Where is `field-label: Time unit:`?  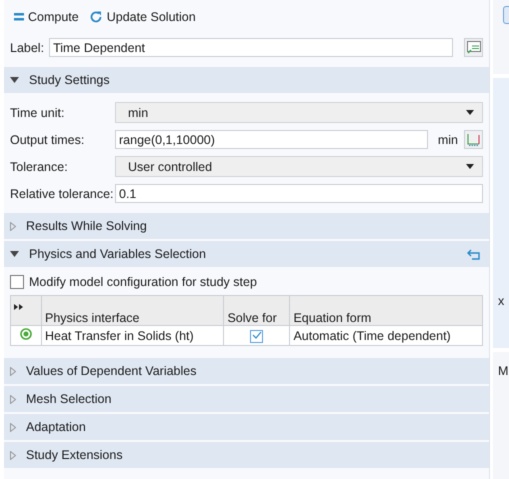 field-label: Time unit: is located at coordinates (38, 113).